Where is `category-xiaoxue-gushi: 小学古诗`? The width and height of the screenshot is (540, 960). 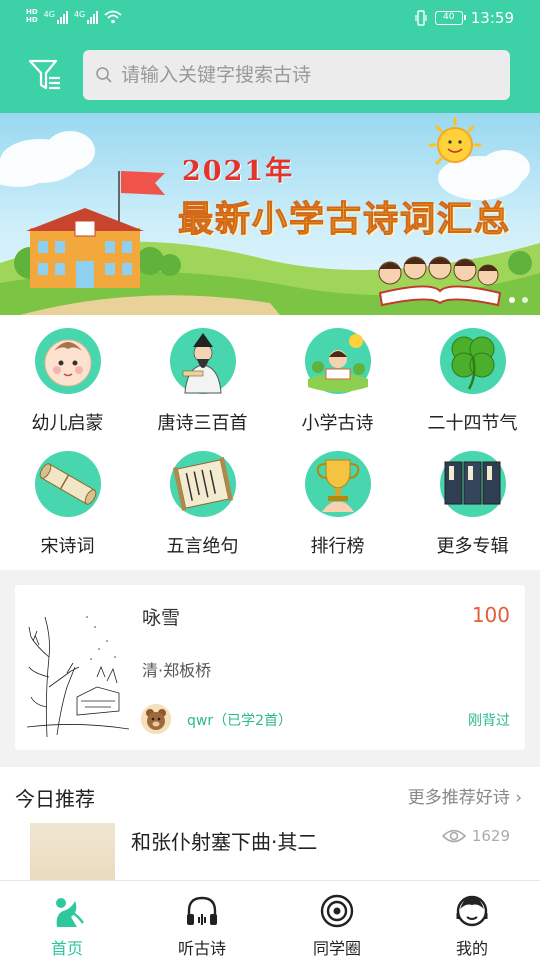
category-xiaoxue-gushi: 小学古诗 is located at coordinates (337, 381).